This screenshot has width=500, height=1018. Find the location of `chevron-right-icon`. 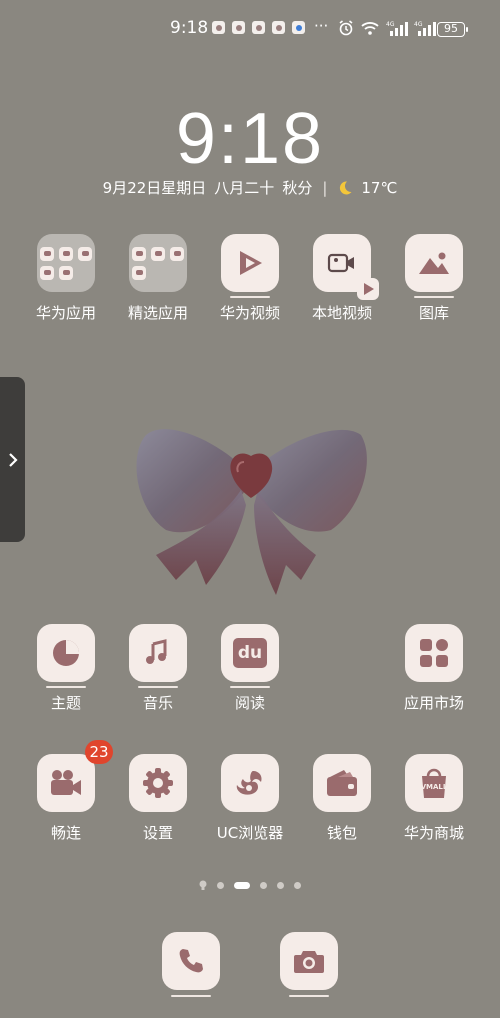

chevron-right-icon is located at coordinates (13, 459).